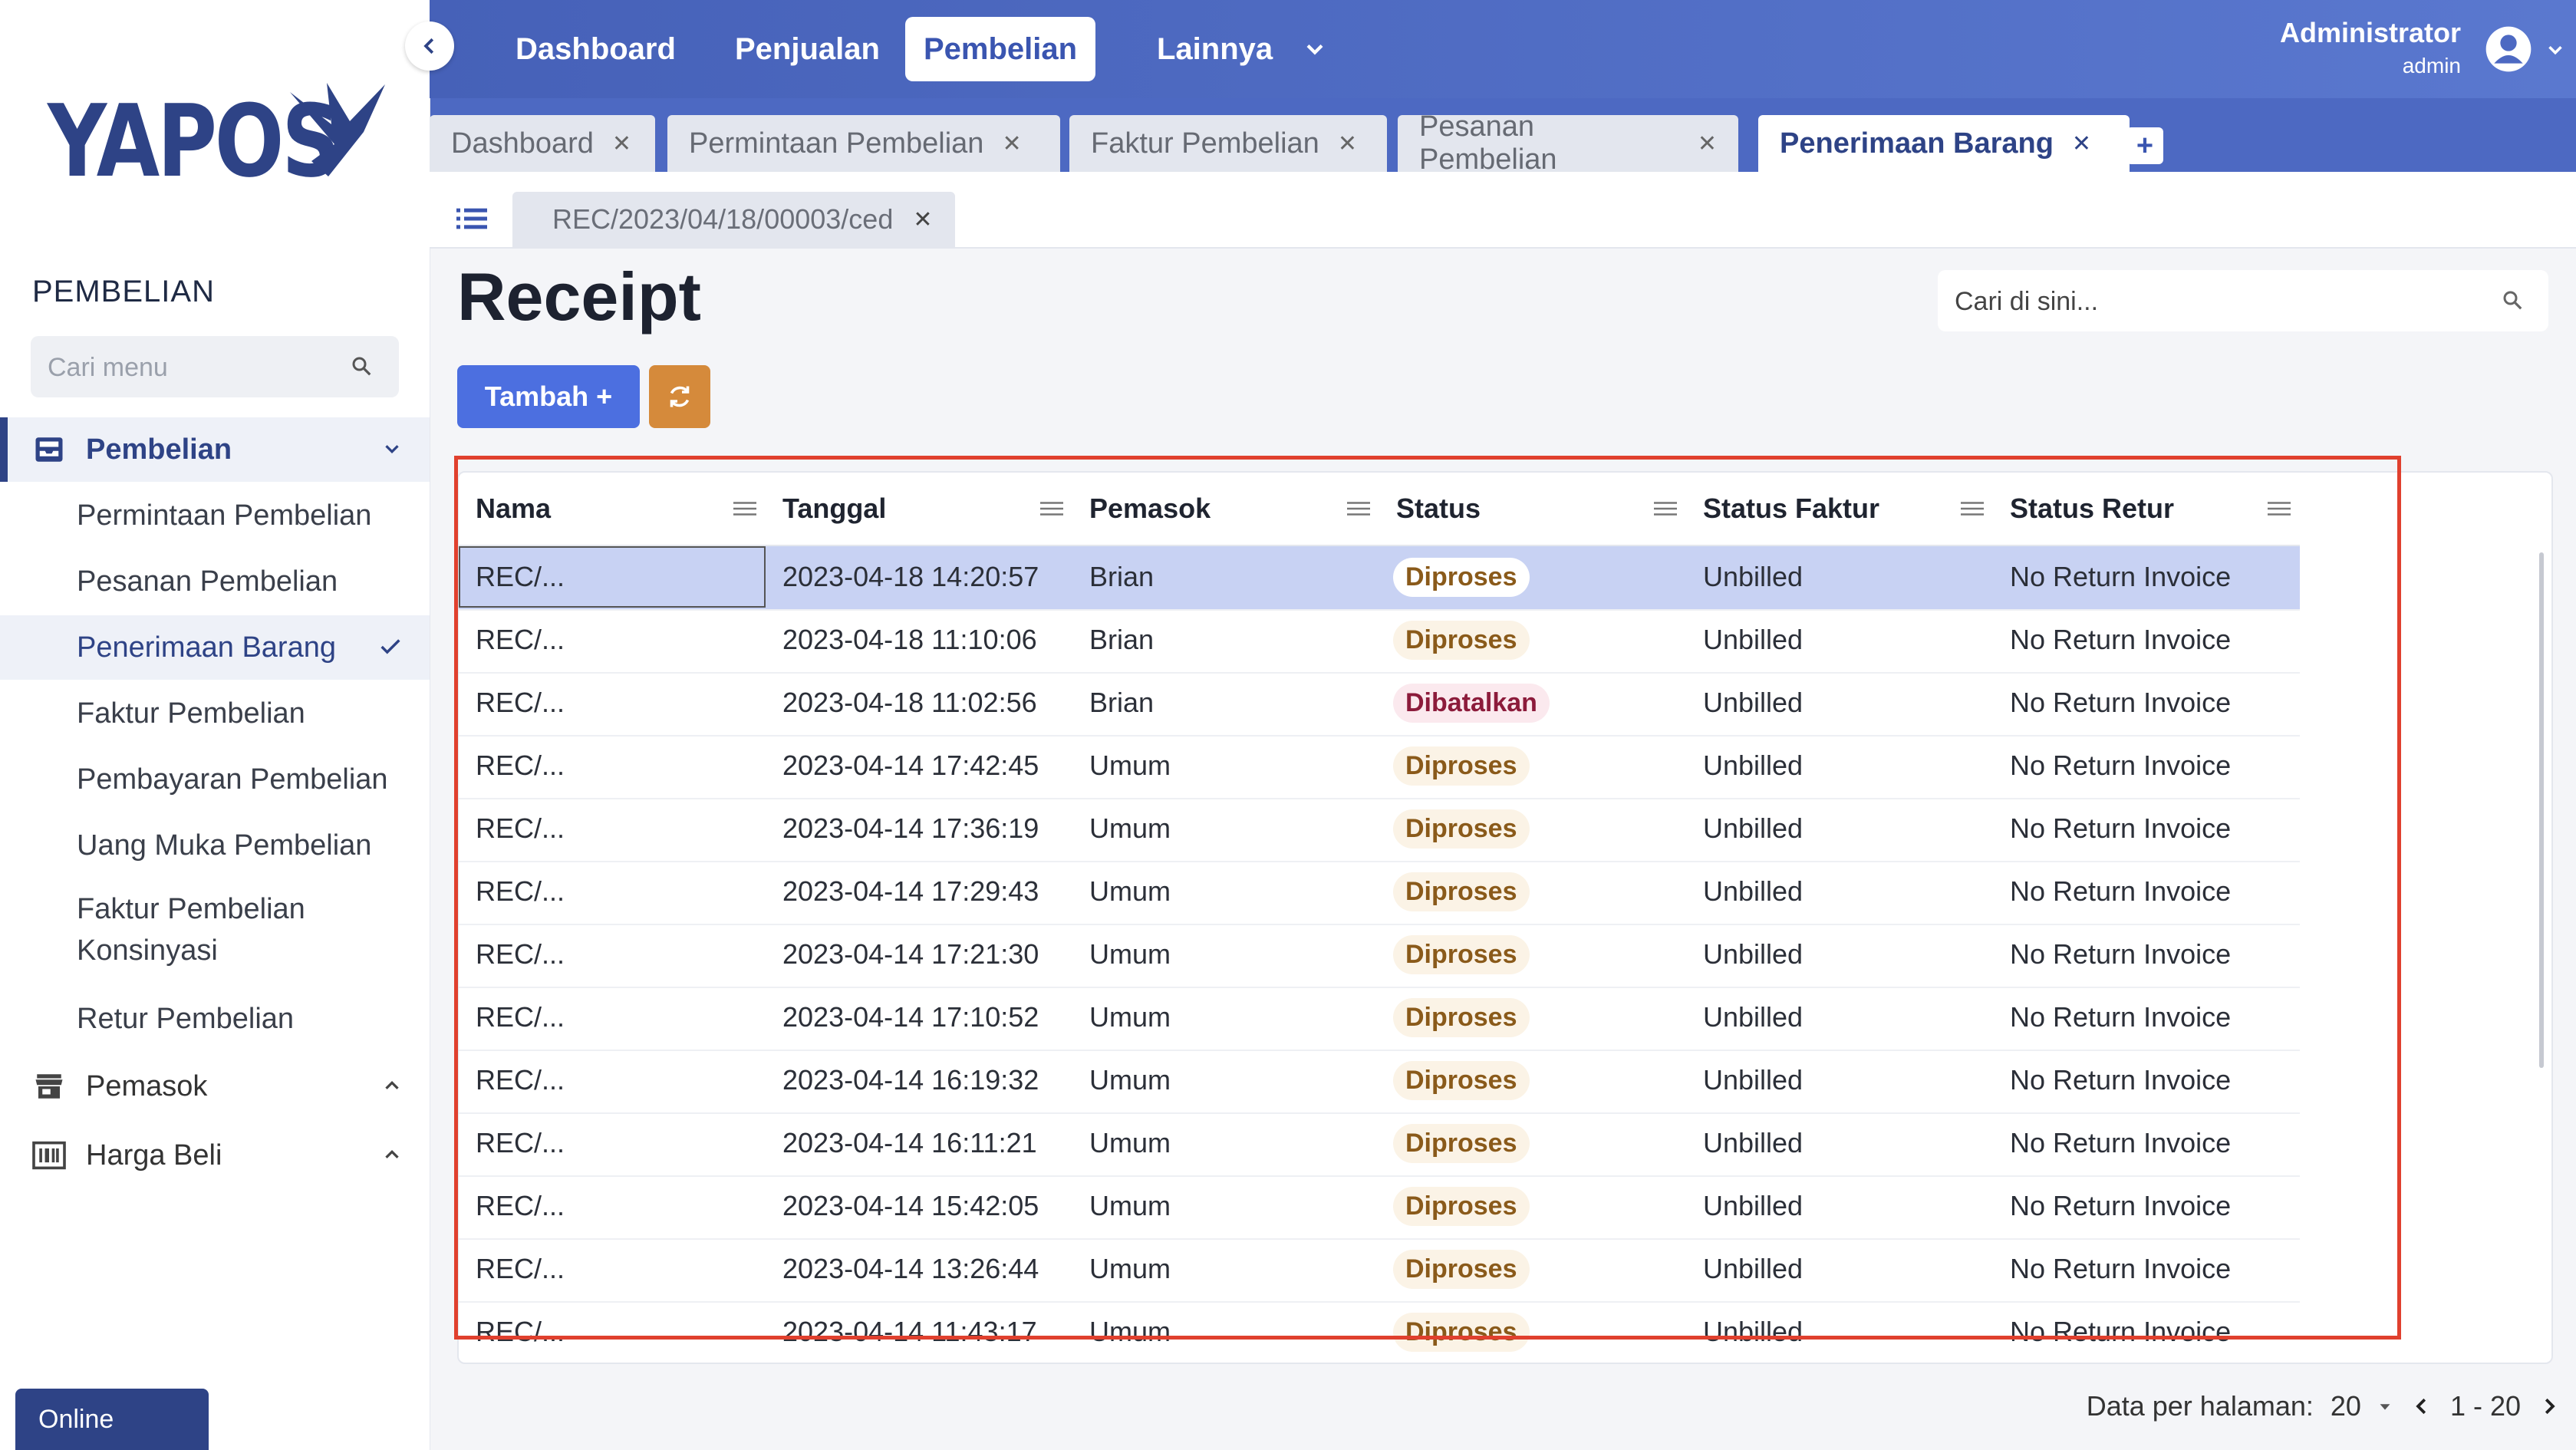  I want to click on chevron-left-icon, so click(2421, 1406).